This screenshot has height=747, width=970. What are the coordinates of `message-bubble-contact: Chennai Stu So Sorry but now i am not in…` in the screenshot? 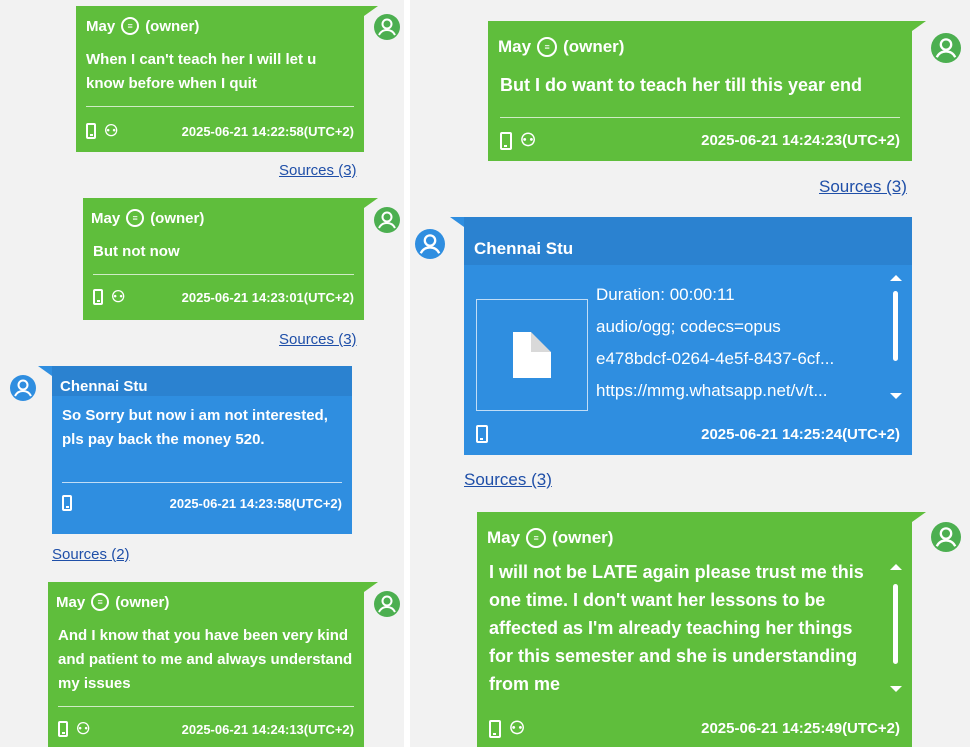 It's located at (195, 450).